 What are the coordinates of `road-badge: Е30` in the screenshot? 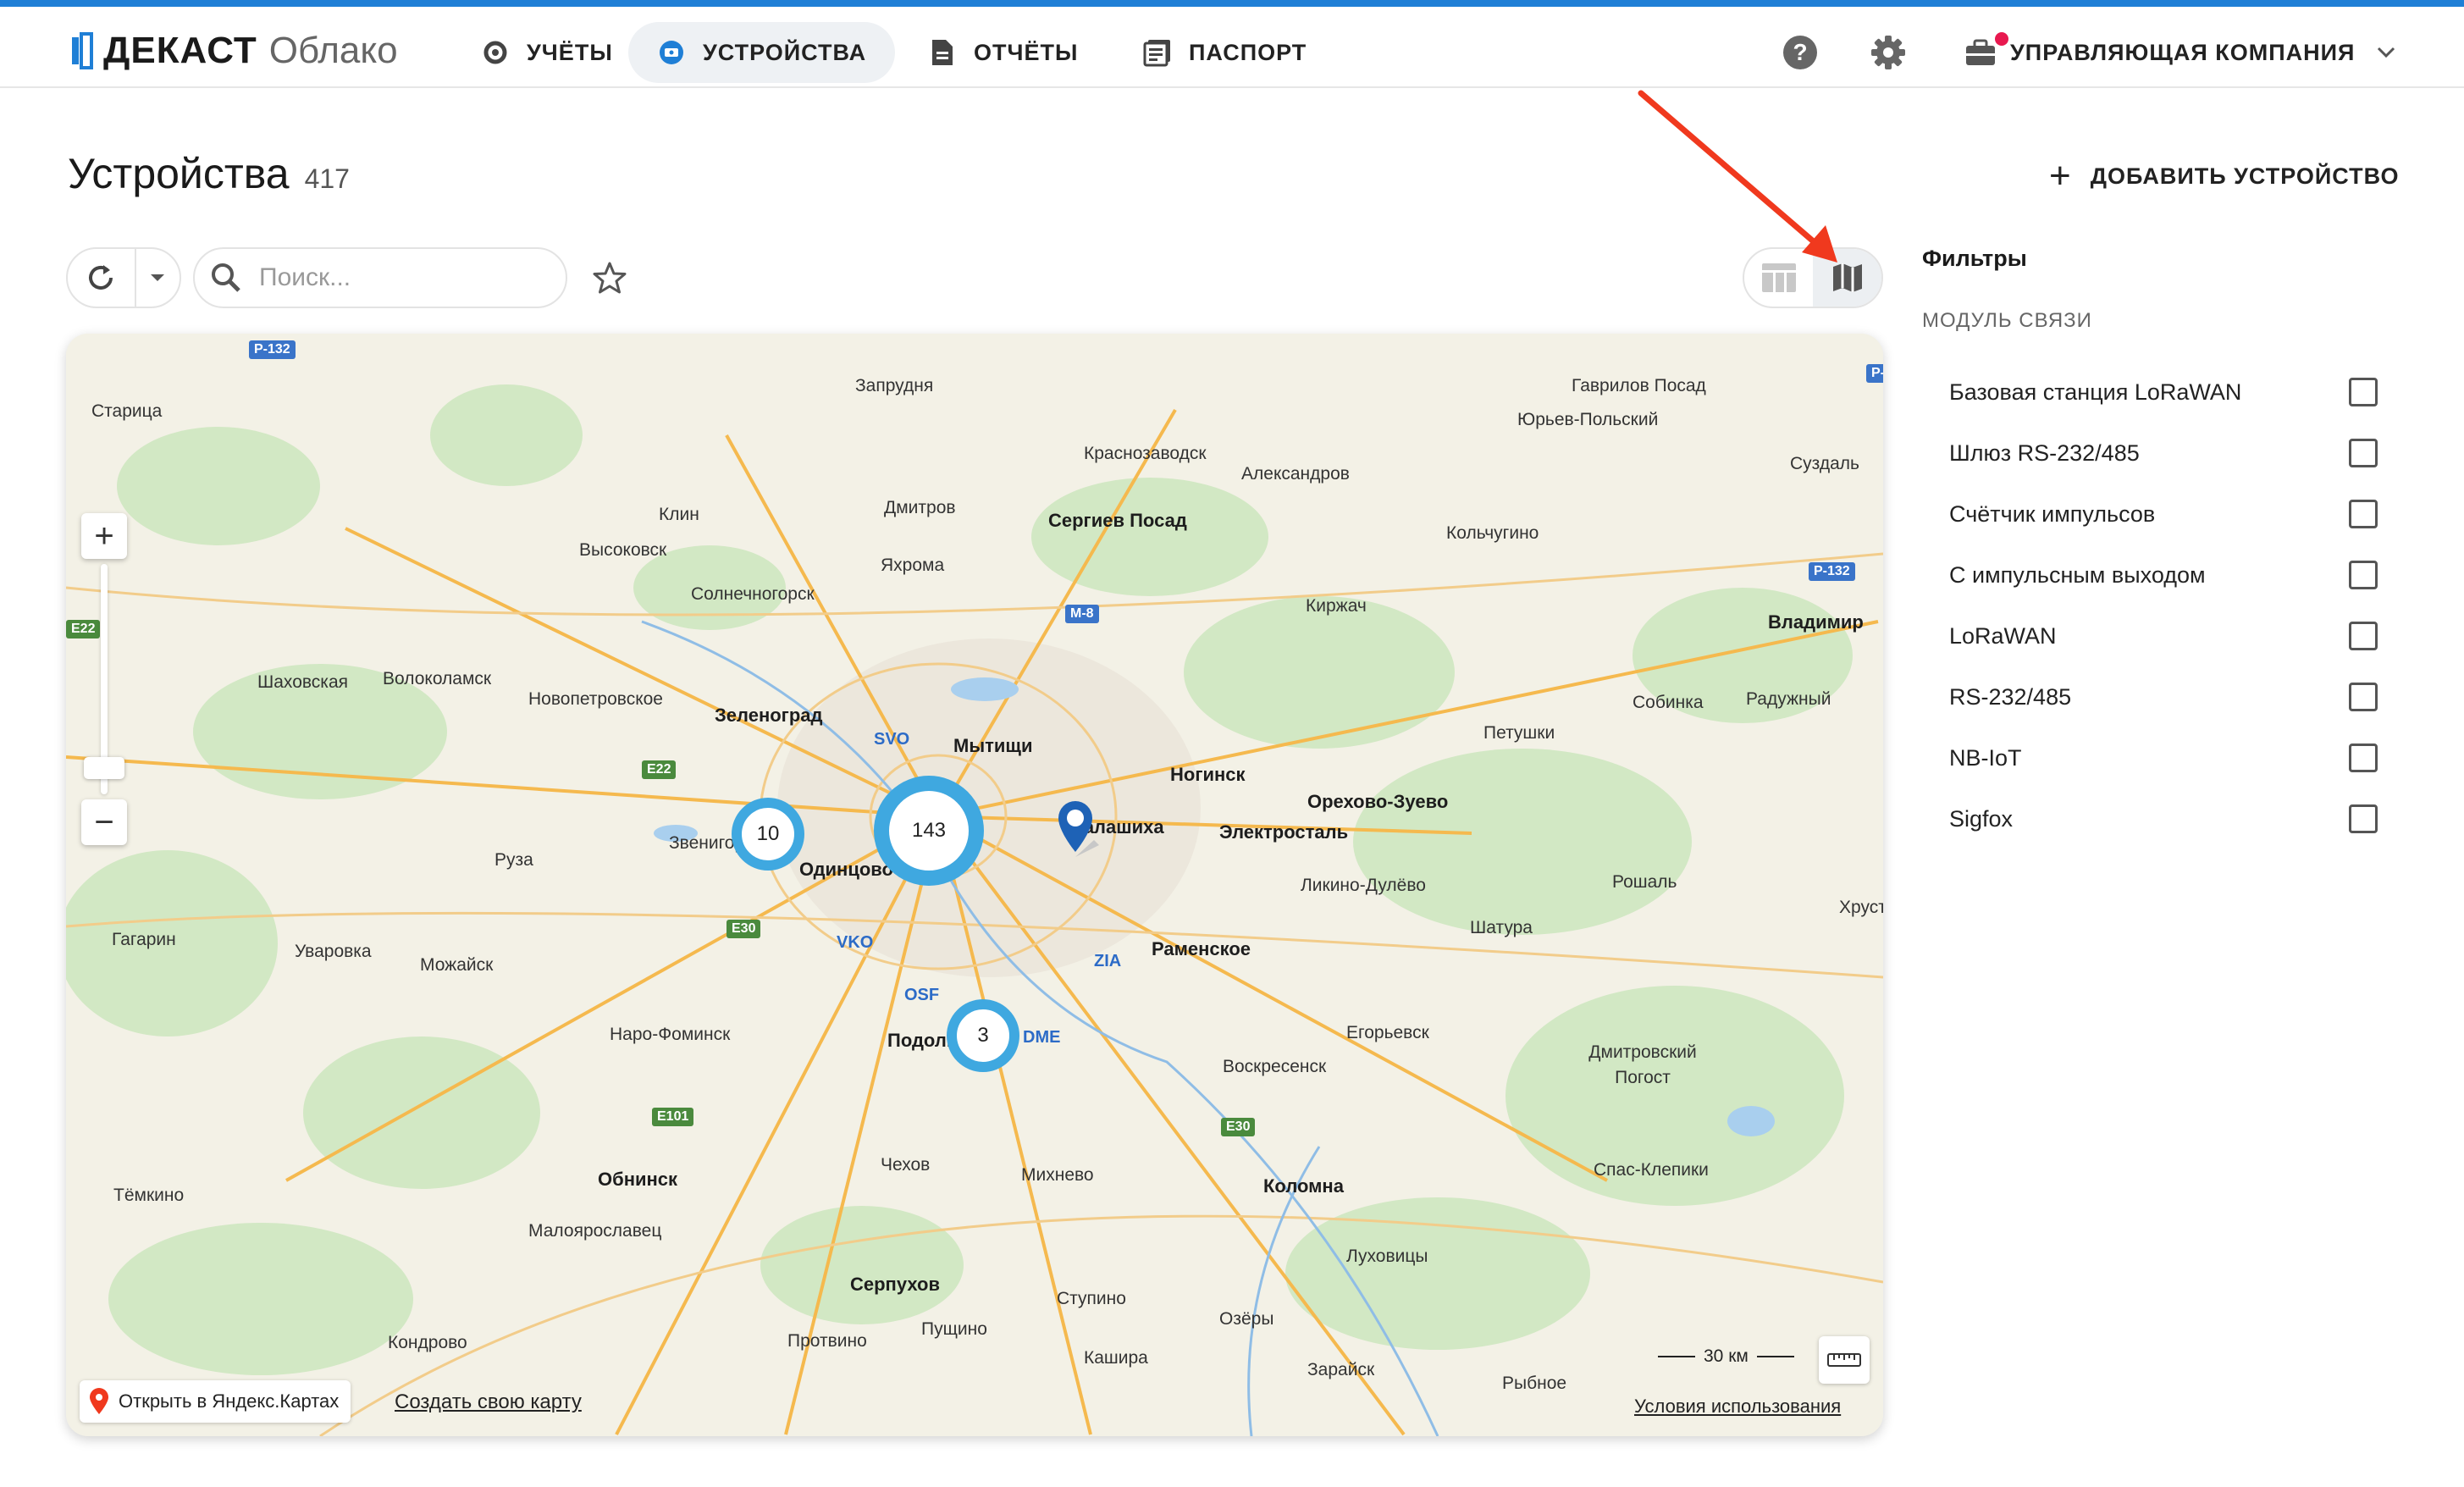 It's located at (1238, 1127).